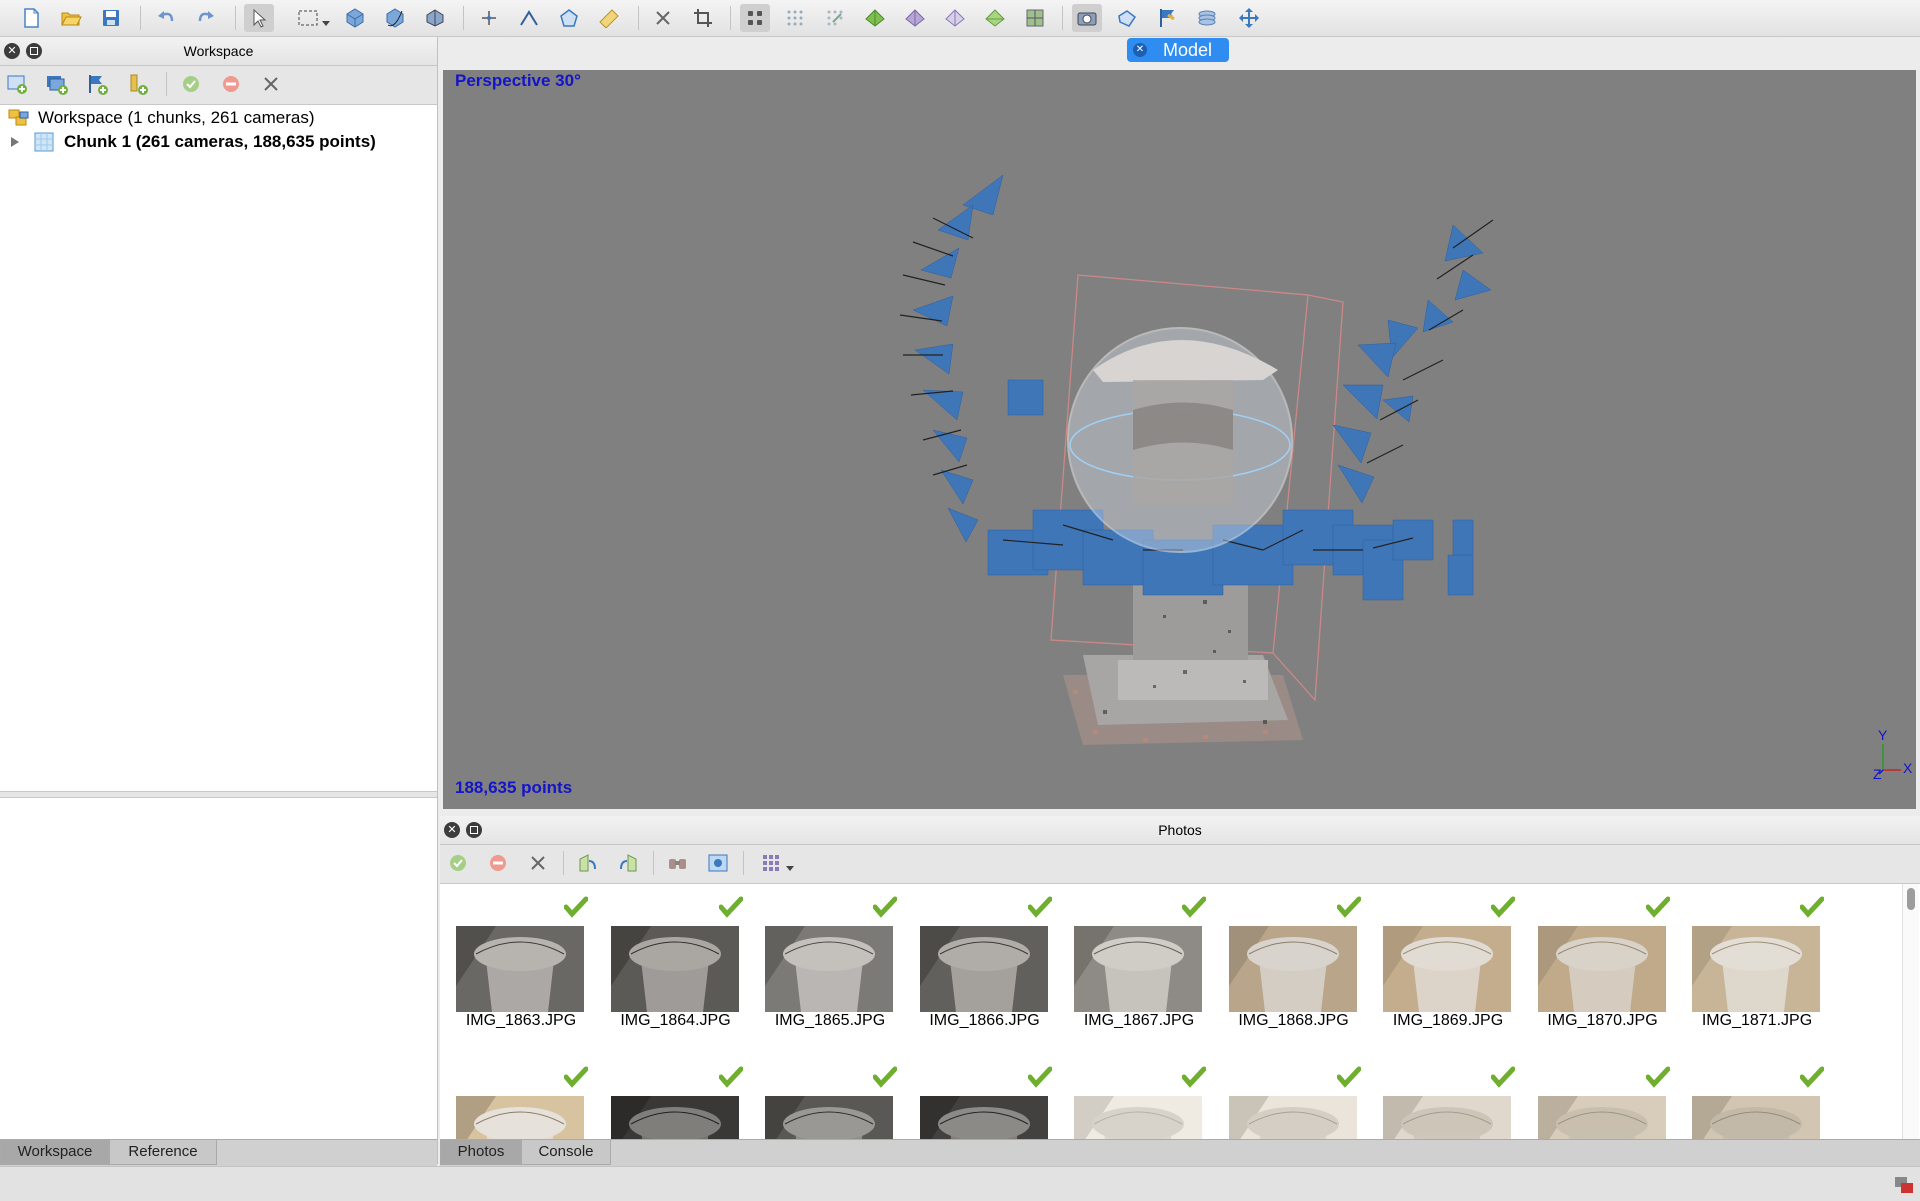  I want to click on expand-arrow-icon, so click(15, 142).